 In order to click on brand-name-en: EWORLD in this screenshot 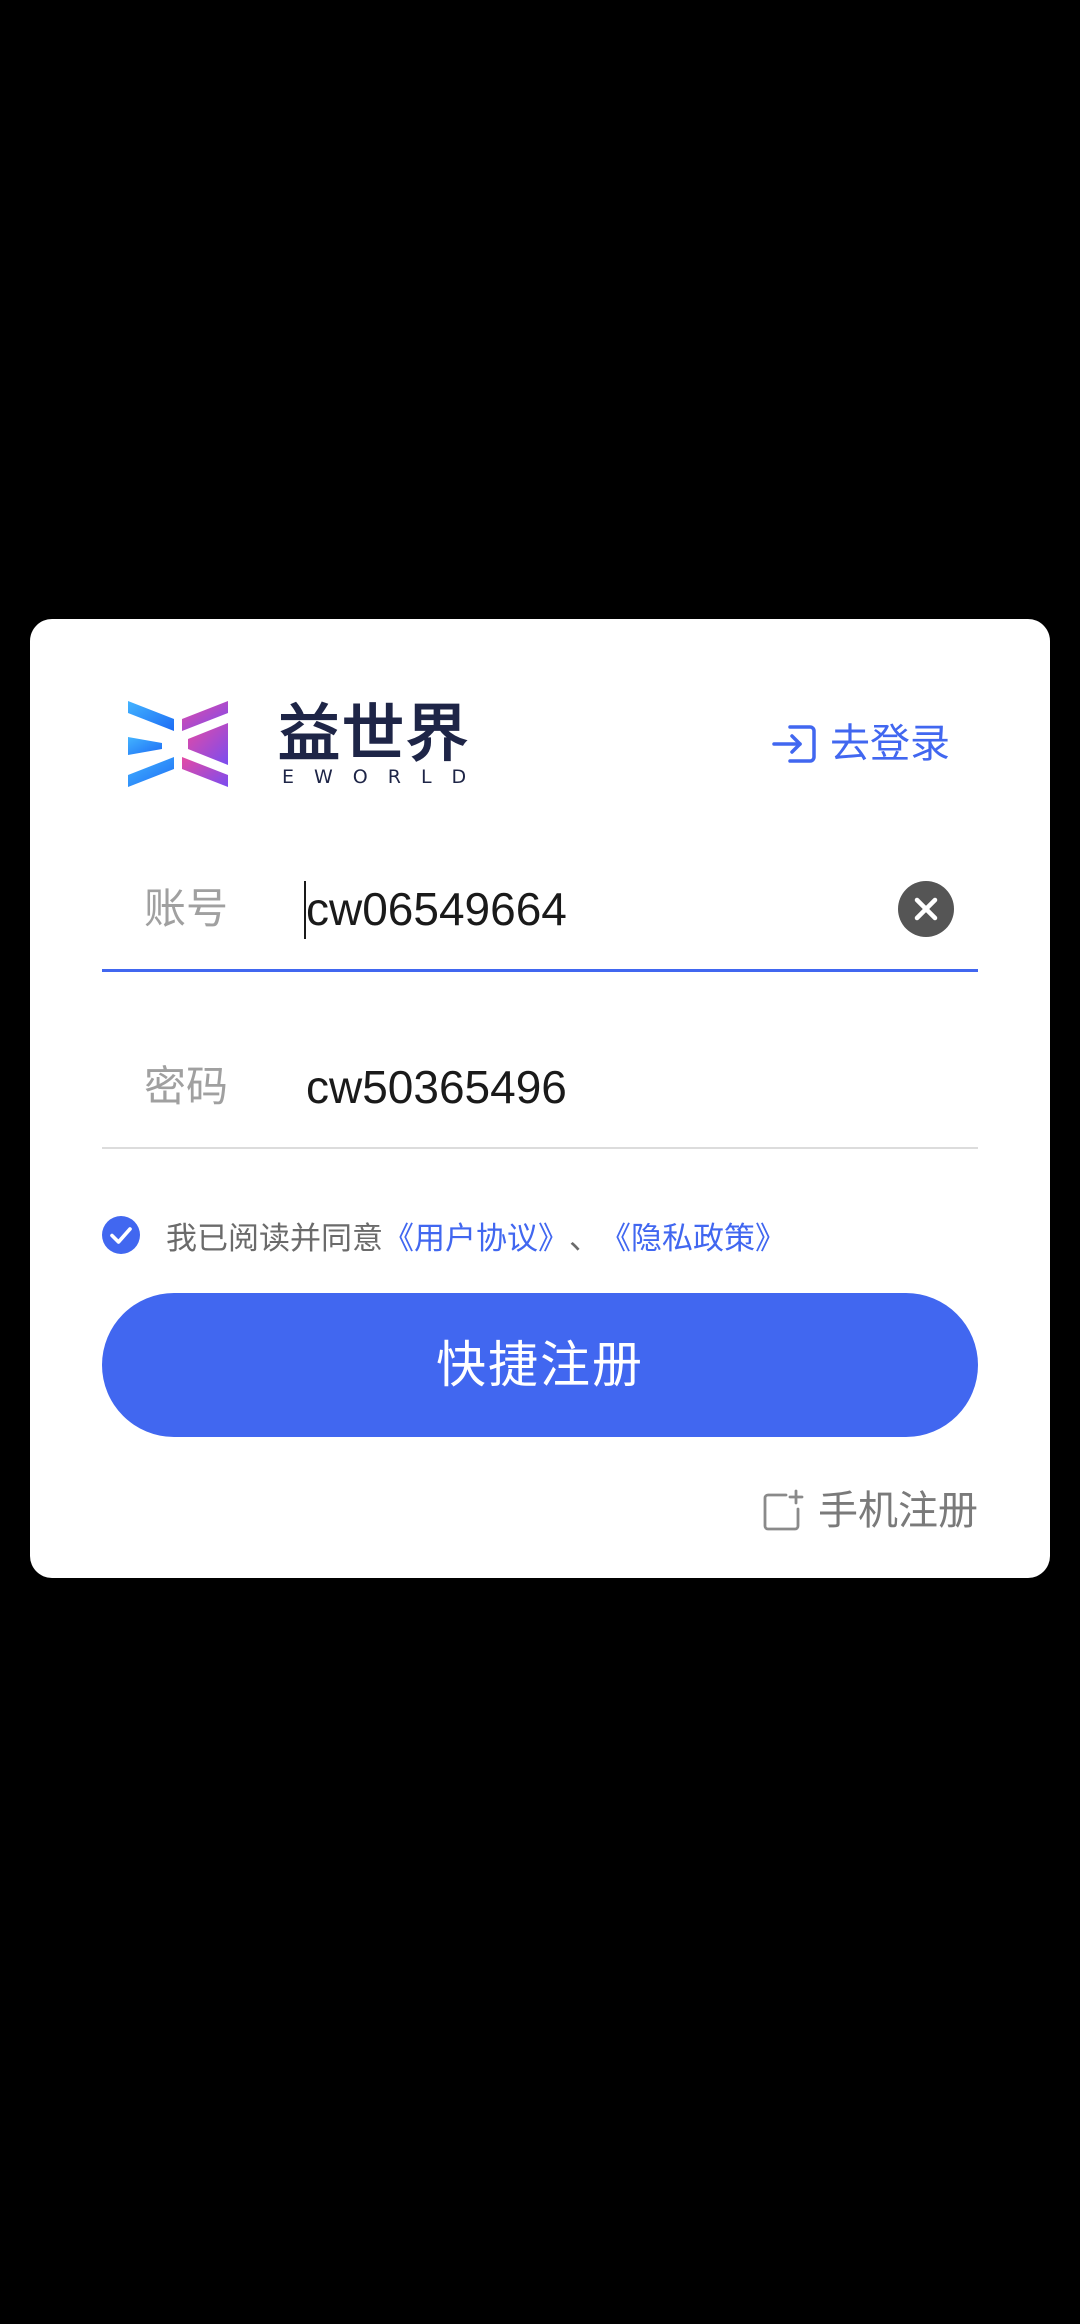, I will do `click(384, 777)`.